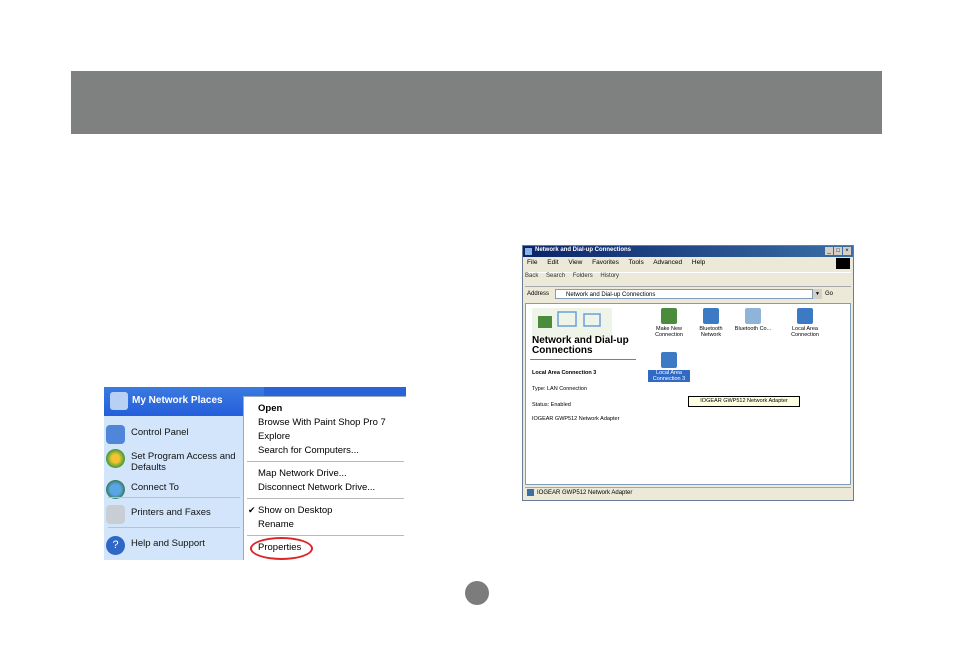 This screenshot has width=954, height=664. What do you see at coordinates (274, 436) in the screenshot?
I see `context-menu-item-explore: Explore` at bounding box center [274, 436].